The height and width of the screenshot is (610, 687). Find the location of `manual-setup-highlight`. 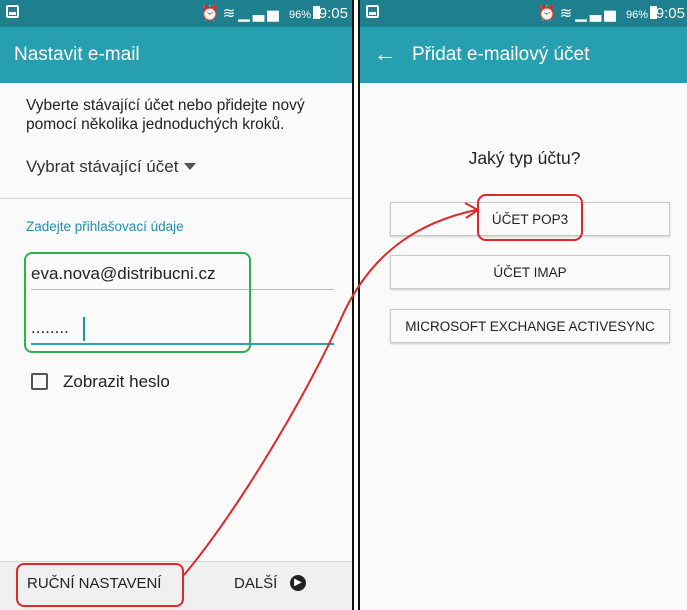

manual-setup-highlight is located at coordinates (100, 585).